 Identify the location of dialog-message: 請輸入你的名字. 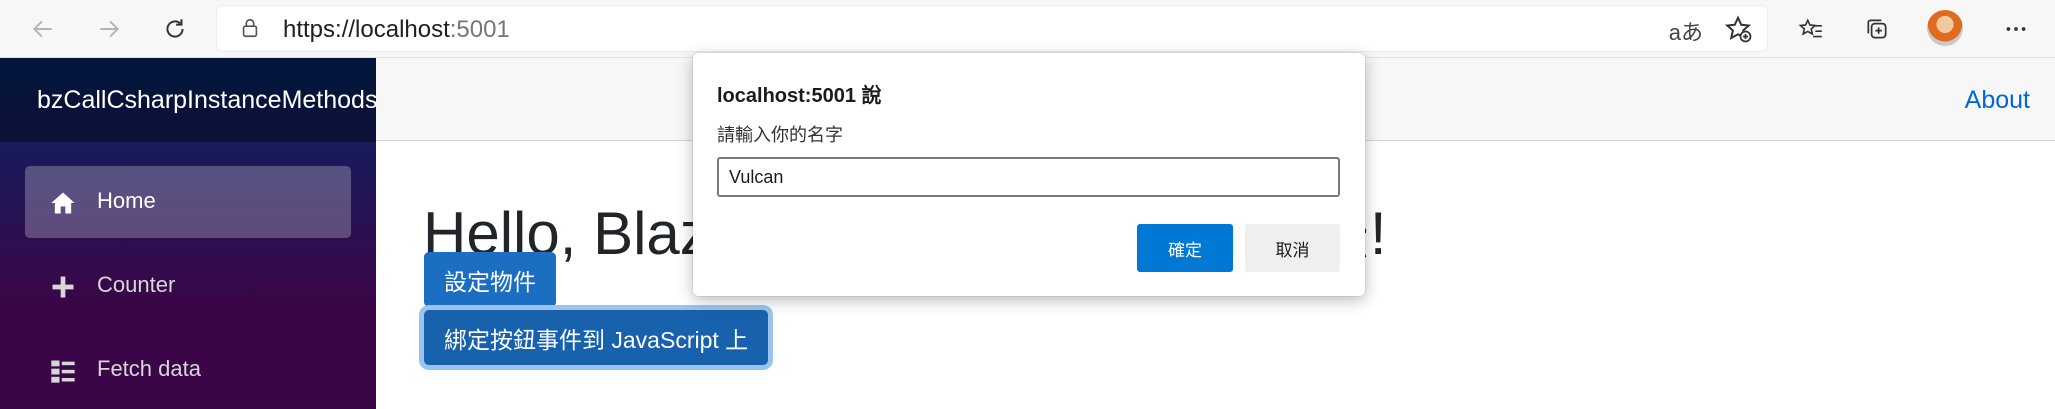
(780, 135).